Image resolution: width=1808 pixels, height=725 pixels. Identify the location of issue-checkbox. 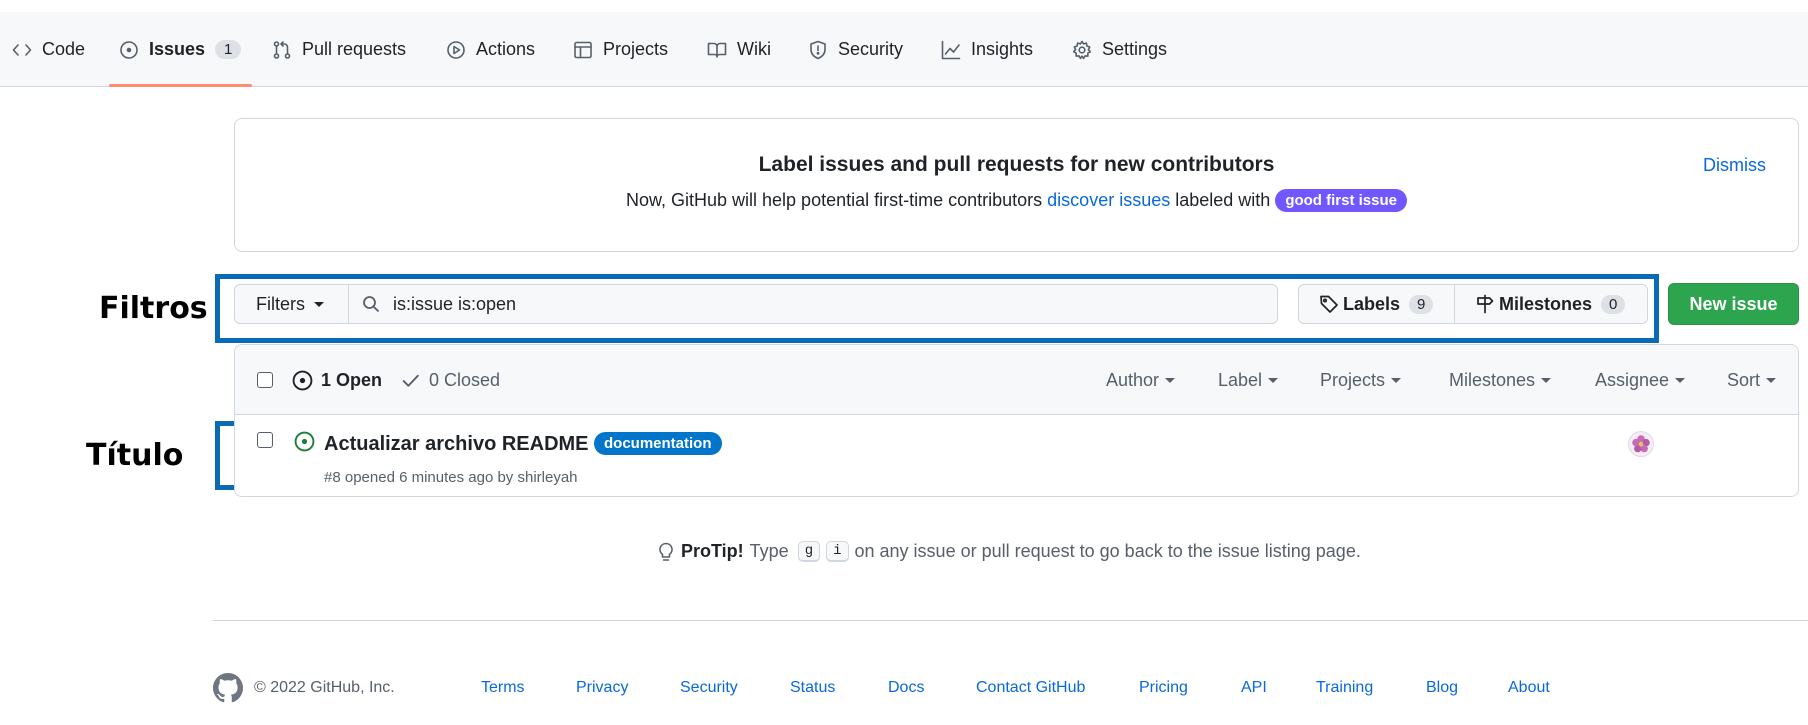
(265, 440).